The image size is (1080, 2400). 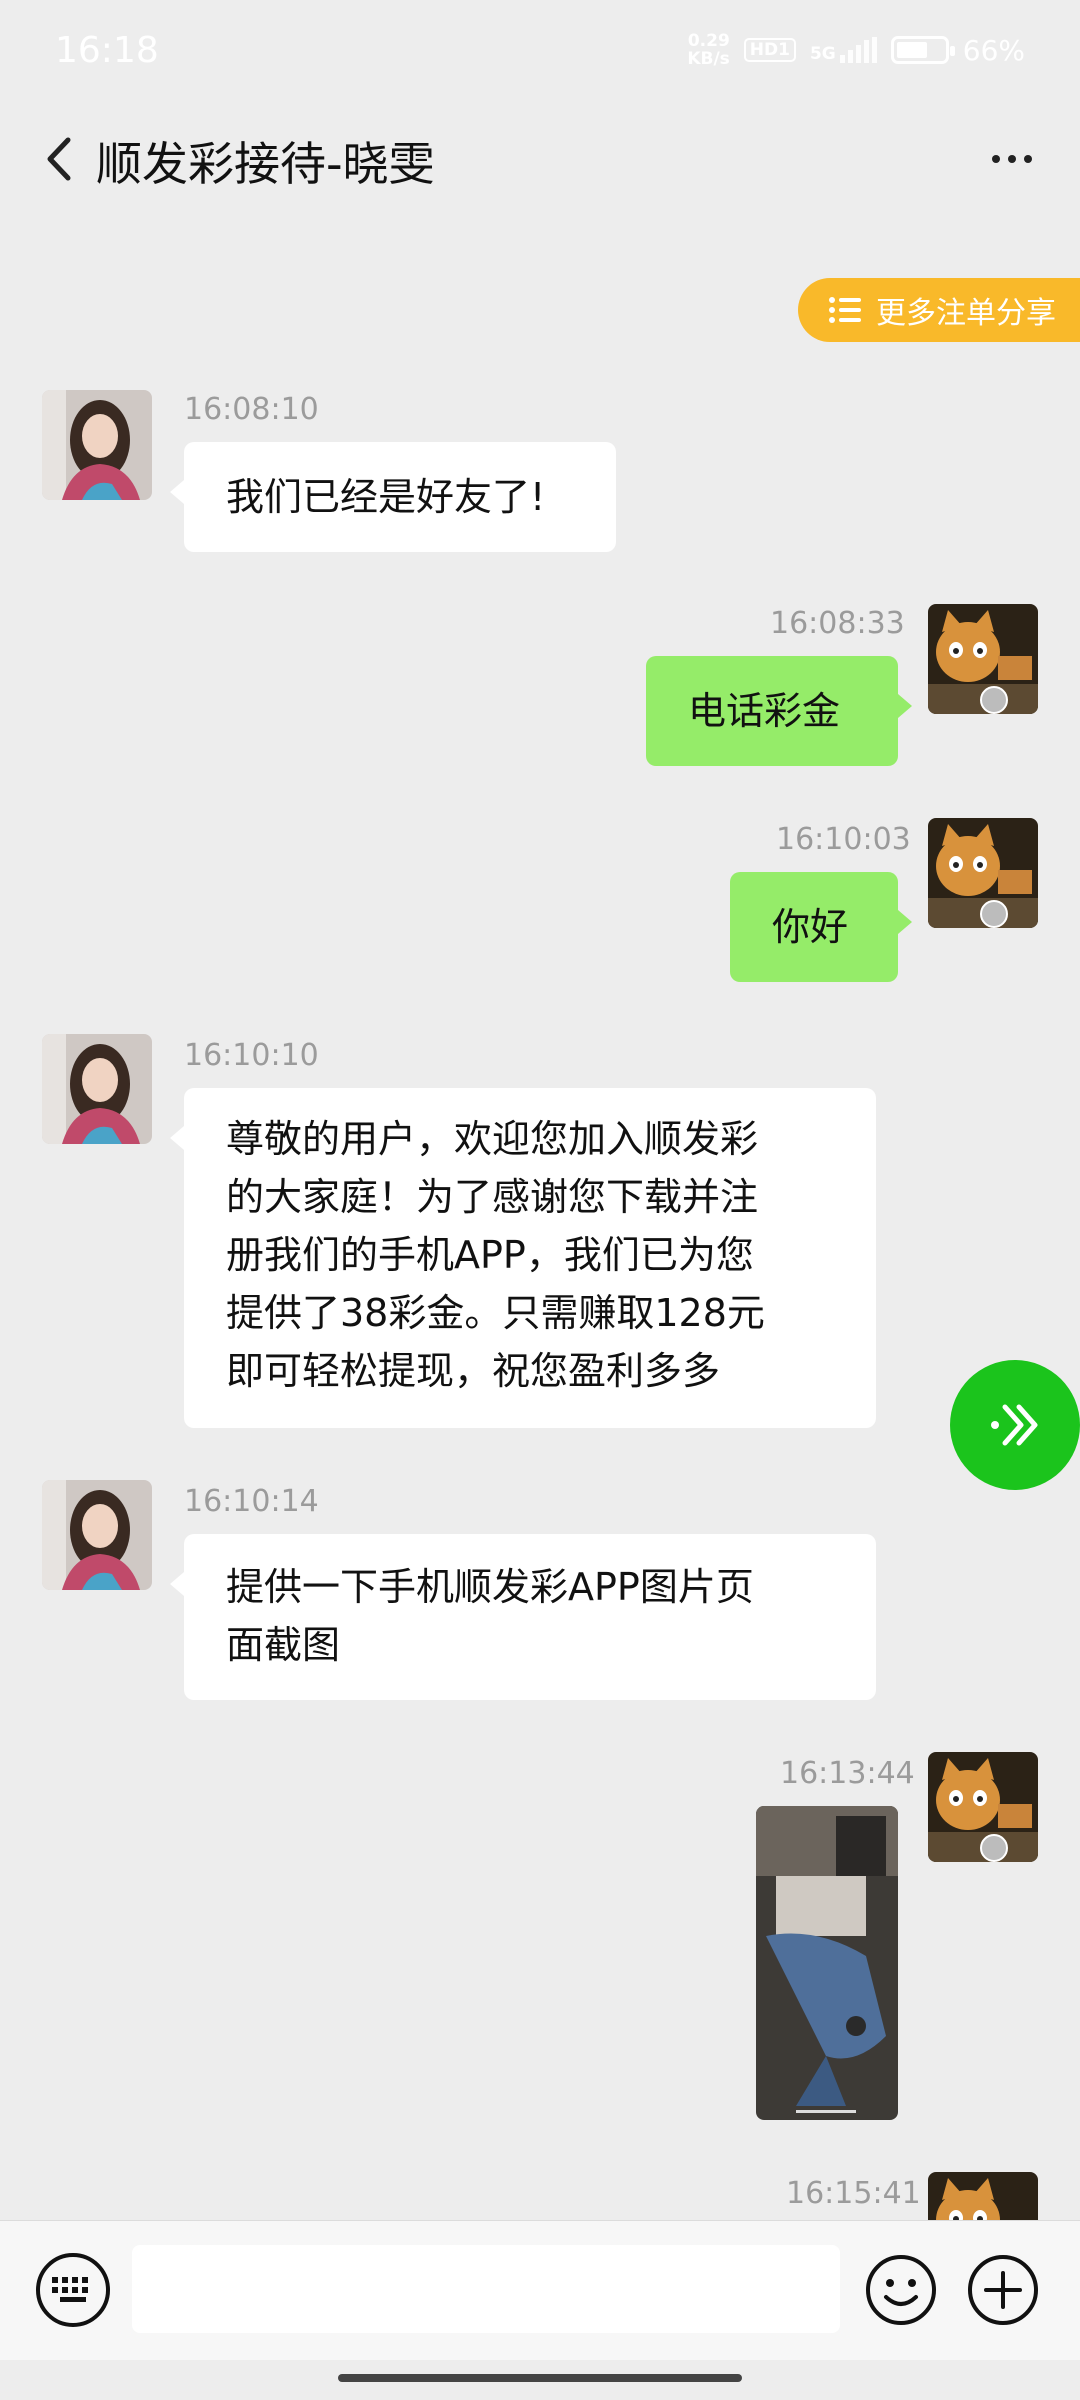 What do you see at coordinates (1012, 159) in the screenshot?
I see `more-horizontal-icon` at bounding box center [1012, 159].